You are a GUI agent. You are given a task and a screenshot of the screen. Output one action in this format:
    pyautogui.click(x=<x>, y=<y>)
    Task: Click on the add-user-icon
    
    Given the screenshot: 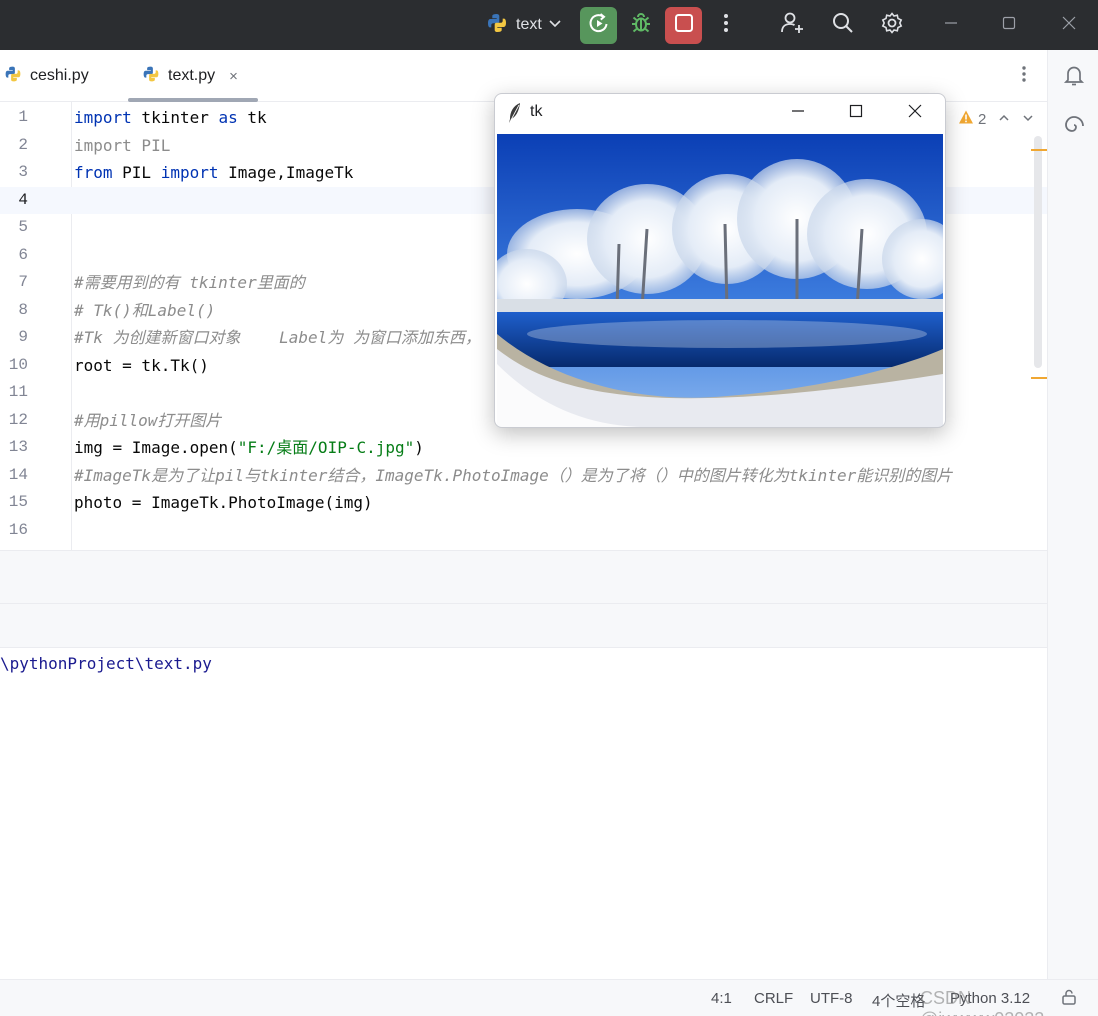 What is the action you would take?
    pyautogui.click(x=793, y=25)
    